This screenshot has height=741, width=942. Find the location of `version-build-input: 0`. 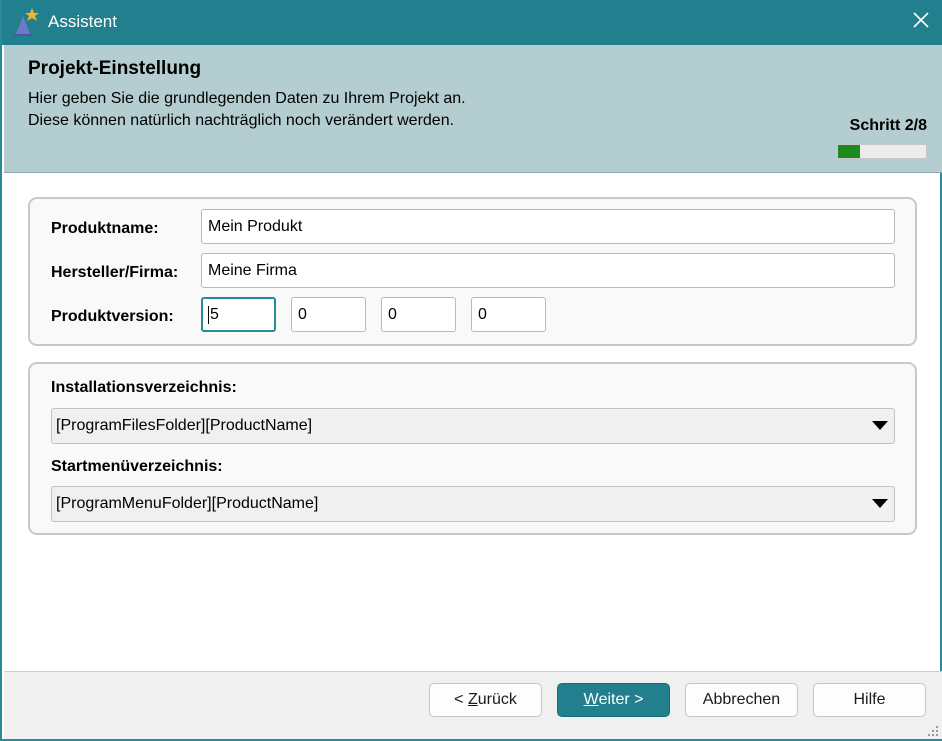

version-build-input: 0 is located at coordinates (418, 314).